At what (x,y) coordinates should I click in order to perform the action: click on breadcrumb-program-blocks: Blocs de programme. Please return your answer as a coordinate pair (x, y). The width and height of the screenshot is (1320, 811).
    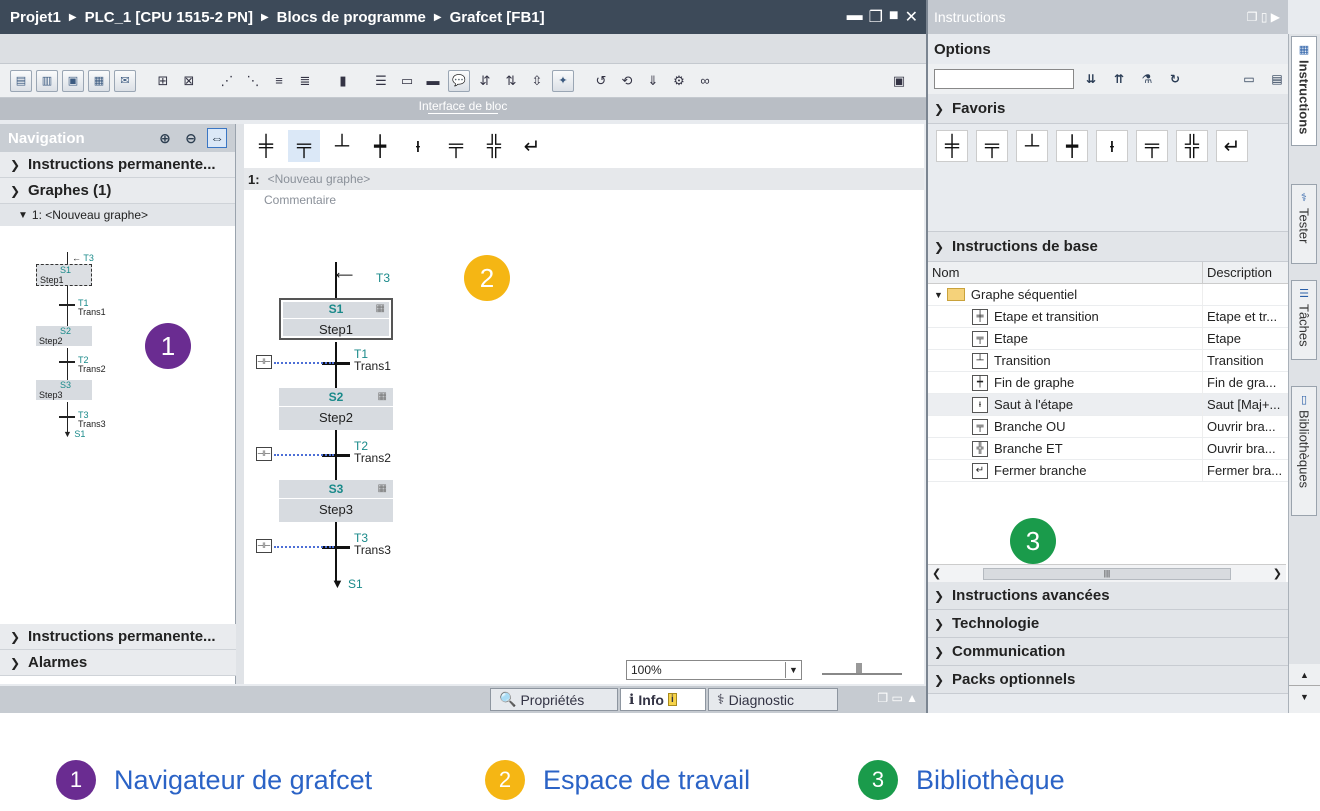
    Looking at the image, I should click on (351, 17).